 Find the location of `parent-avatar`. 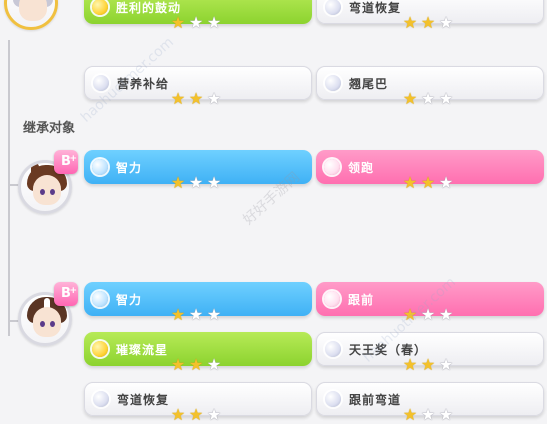

parent-avatar is located at coordinates (31, 15).